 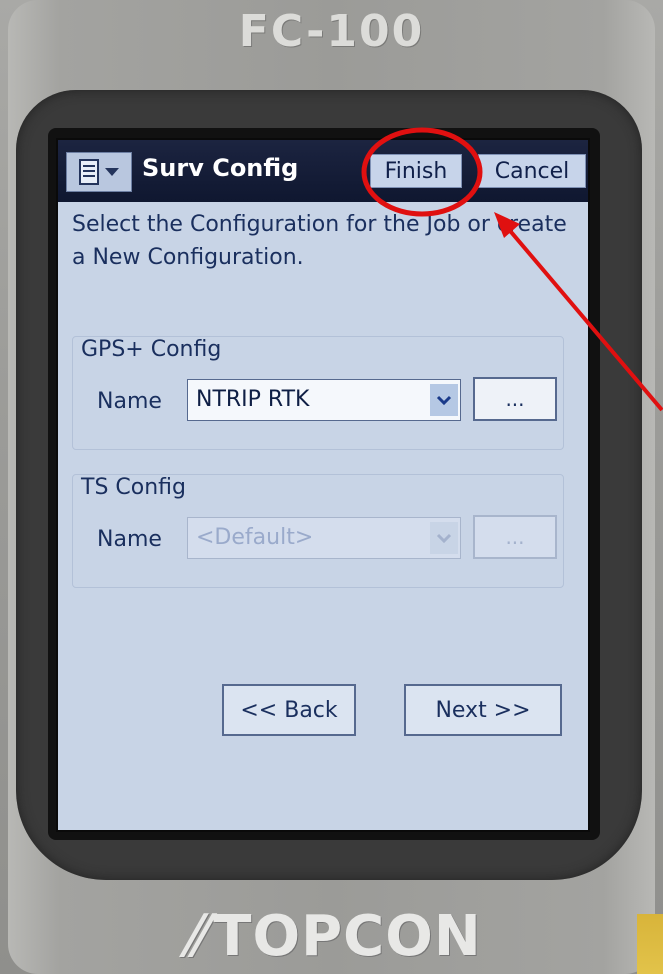 What do you see at coordinates (253, 399) in the screenshot?
I see `gps-config-value: NTRIP RTK` at bounding box center [253, 399].